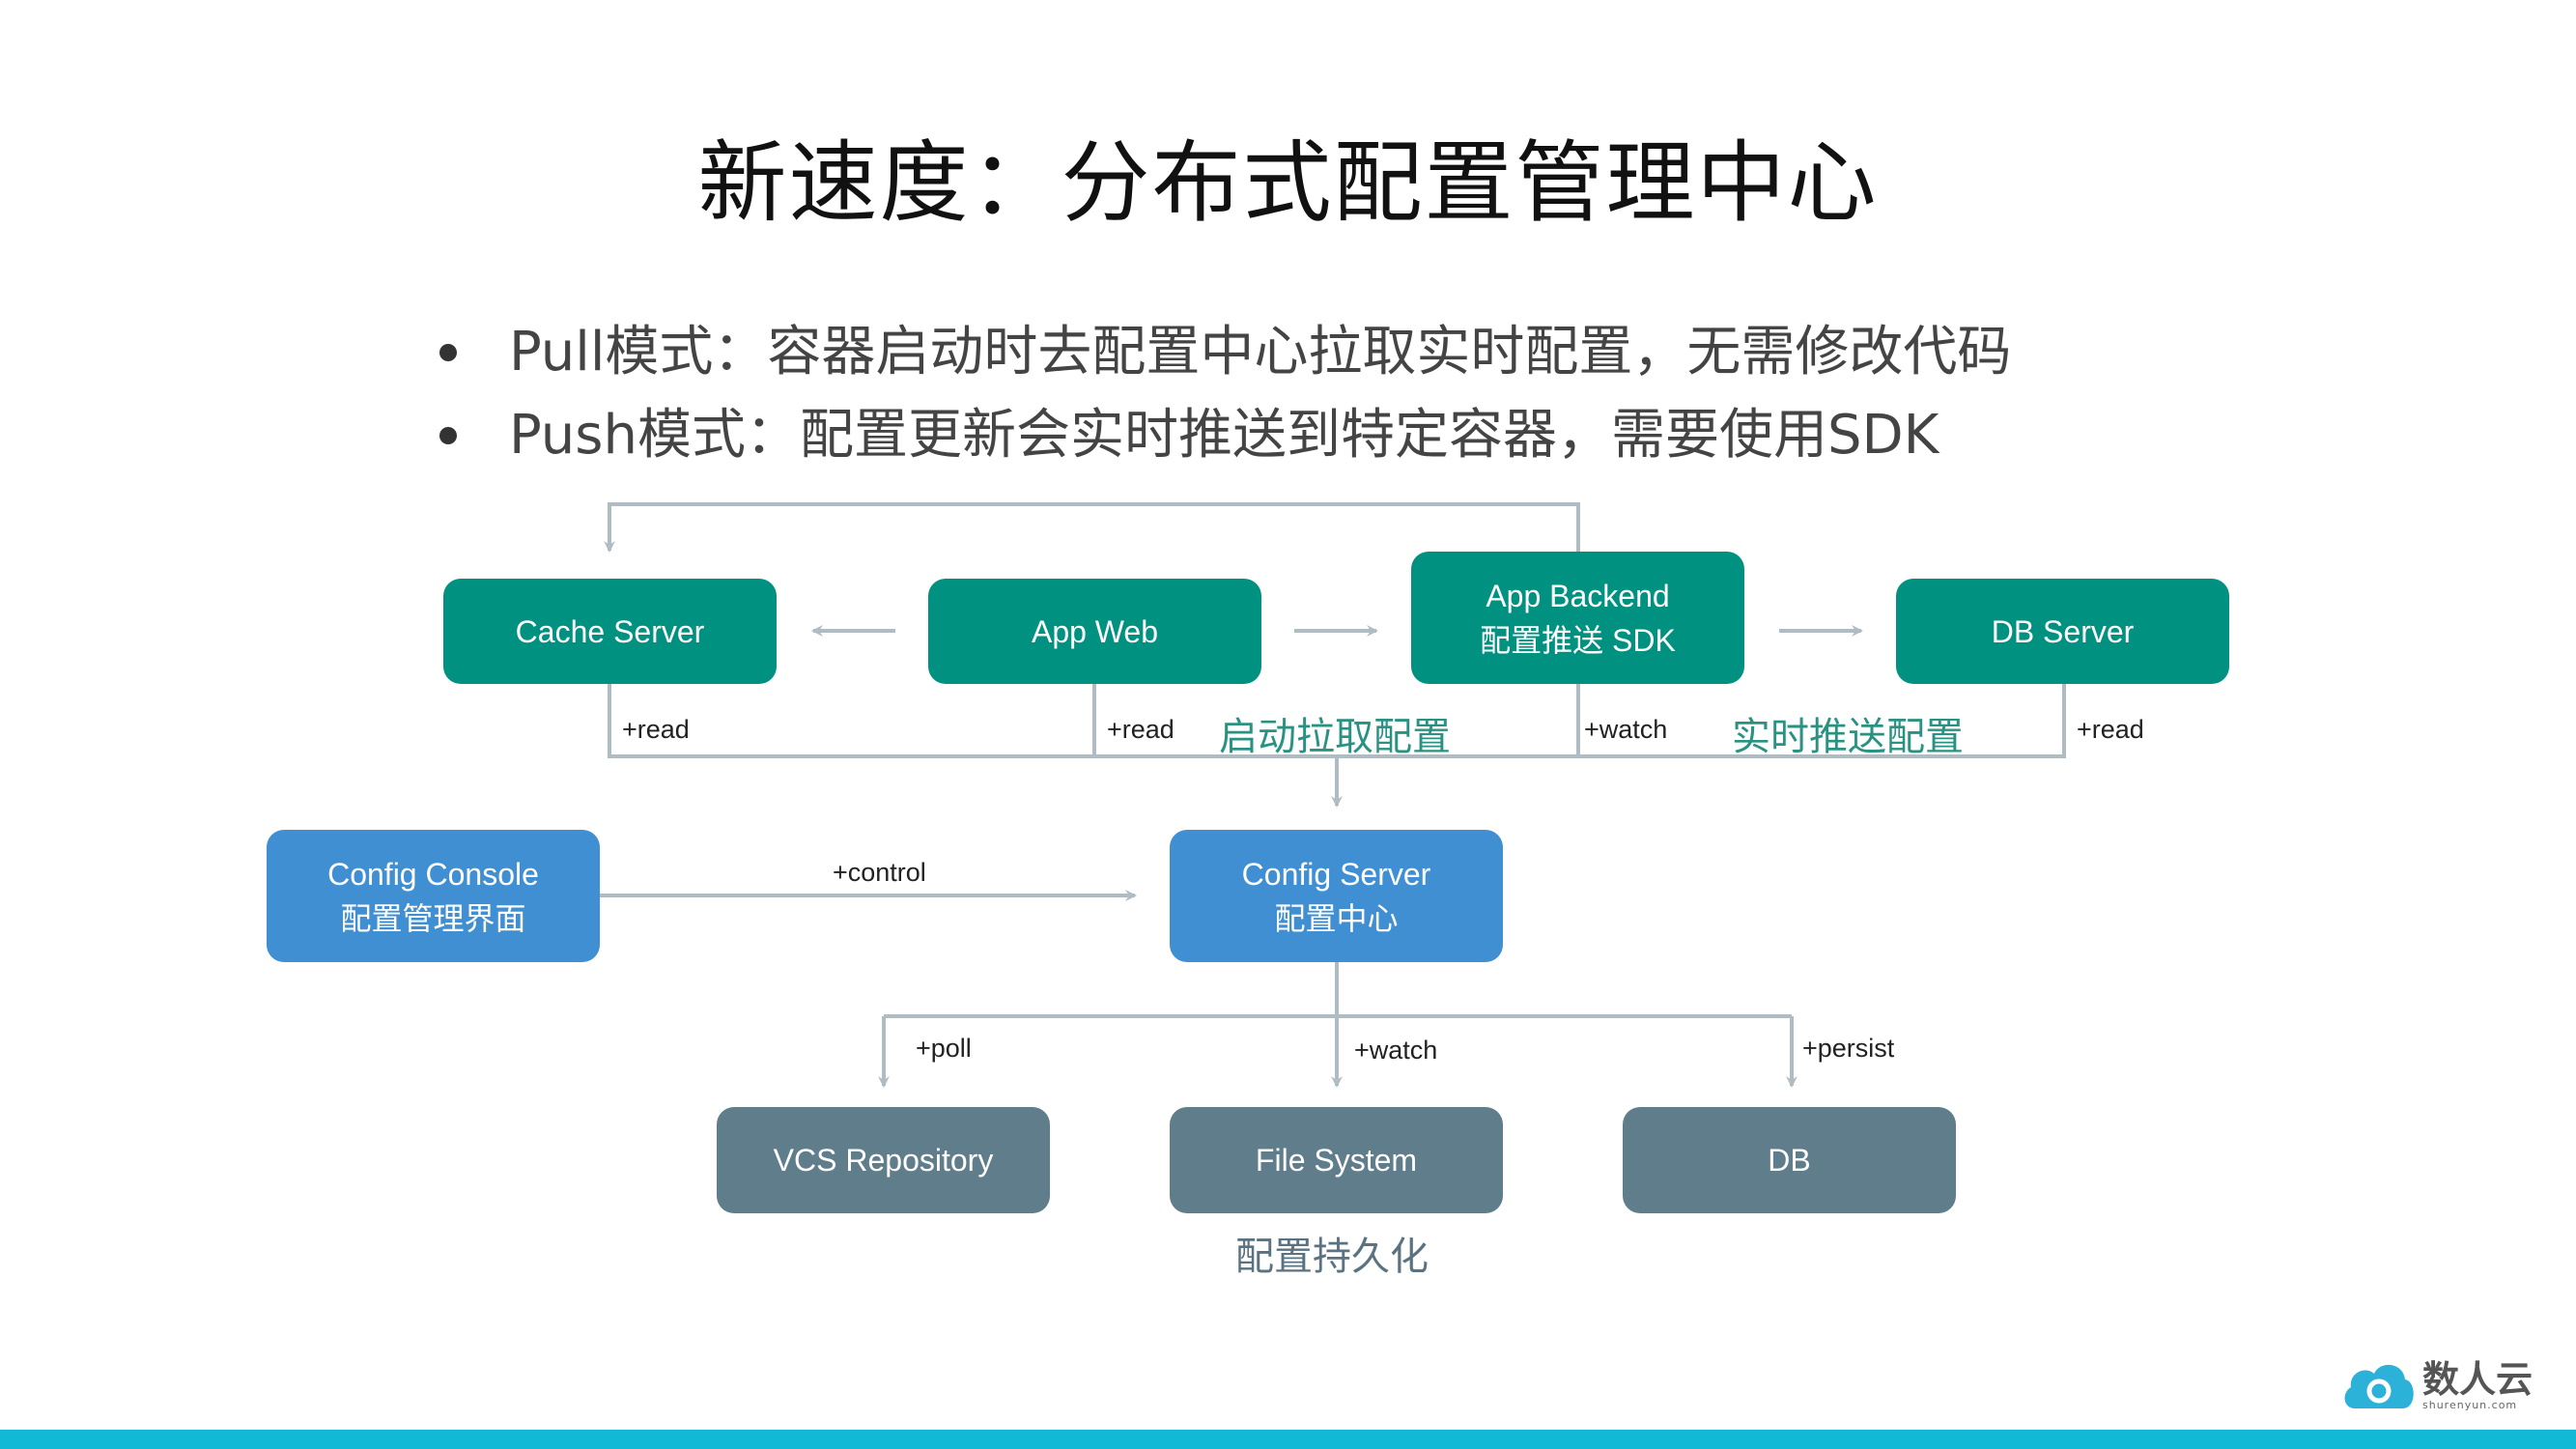 Image resolution: width=2576 pixels, height=1449 pixels. What do you see at coordinates (2062, 631) in the screenshot?
I see `node-db-server: DB Server` at bounding box center [2062, 631].